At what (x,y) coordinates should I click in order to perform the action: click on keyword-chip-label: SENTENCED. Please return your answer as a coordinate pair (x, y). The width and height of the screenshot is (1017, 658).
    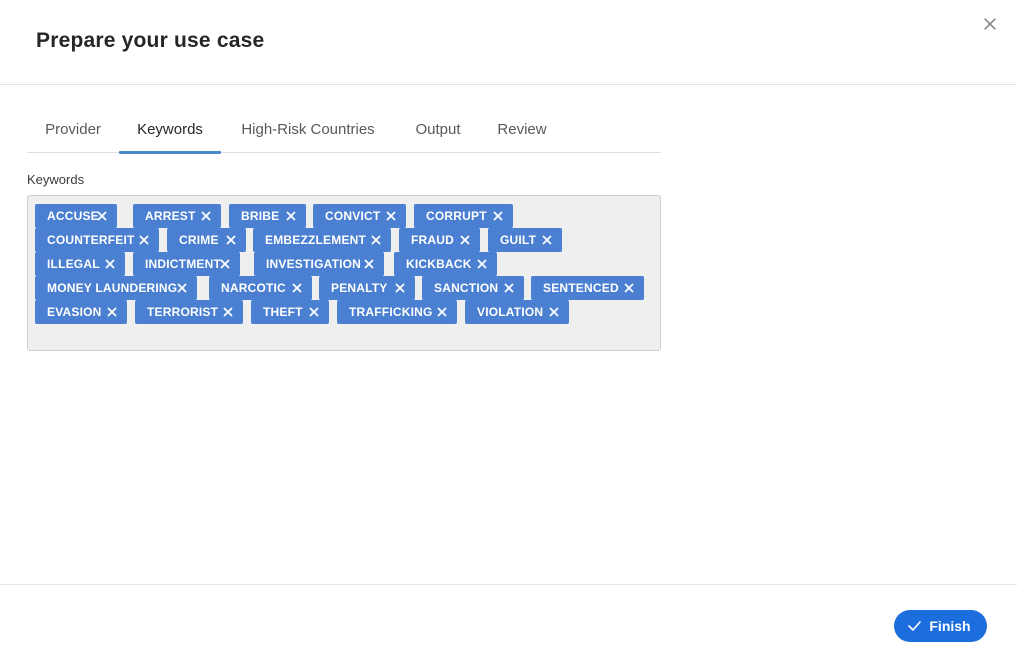
    Looking at the image, I should click on (581, 288).